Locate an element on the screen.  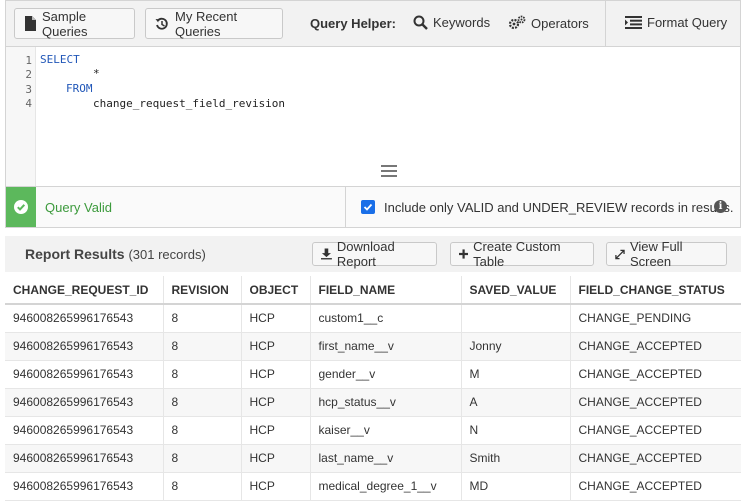
format-query-button: Format Query is located at coordinates (676, 22).